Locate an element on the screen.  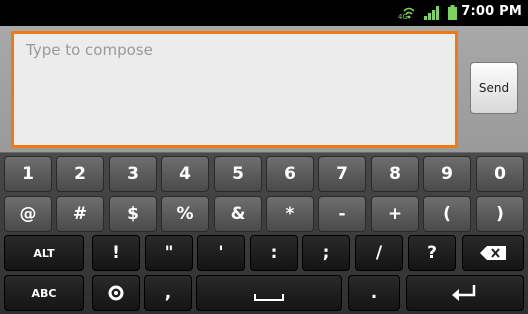
key-2: 2 is located at coordinates (80, 174).